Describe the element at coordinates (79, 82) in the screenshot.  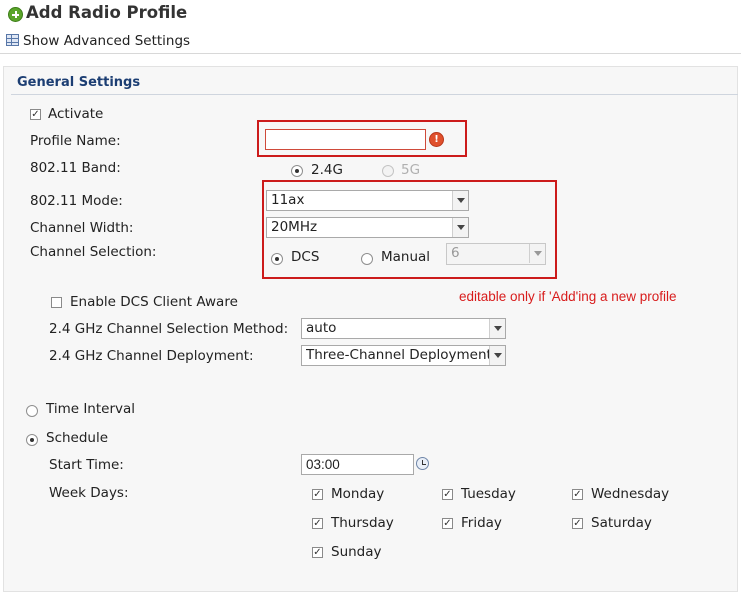
I see `section-title: General Settings` at that location.